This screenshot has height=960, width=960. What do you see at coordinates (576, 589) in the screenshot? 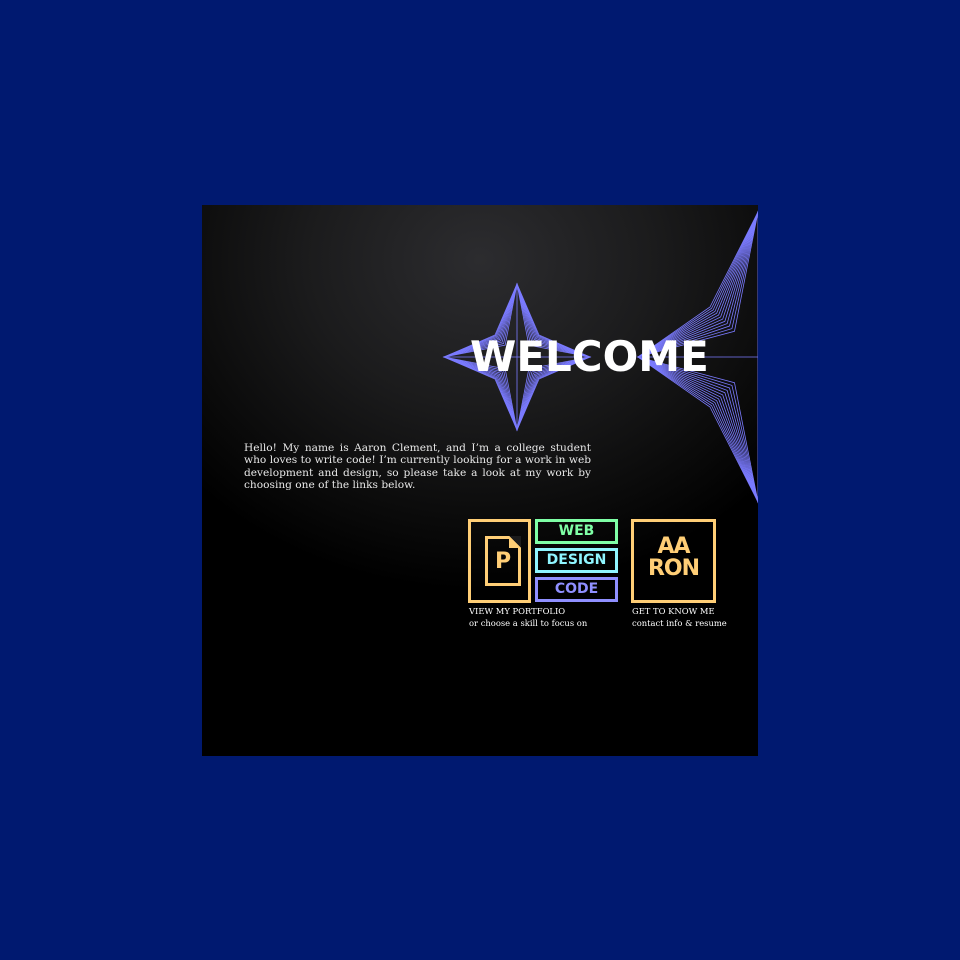
I see `skill-code-button: CODE` at bounding box center [576, 589].